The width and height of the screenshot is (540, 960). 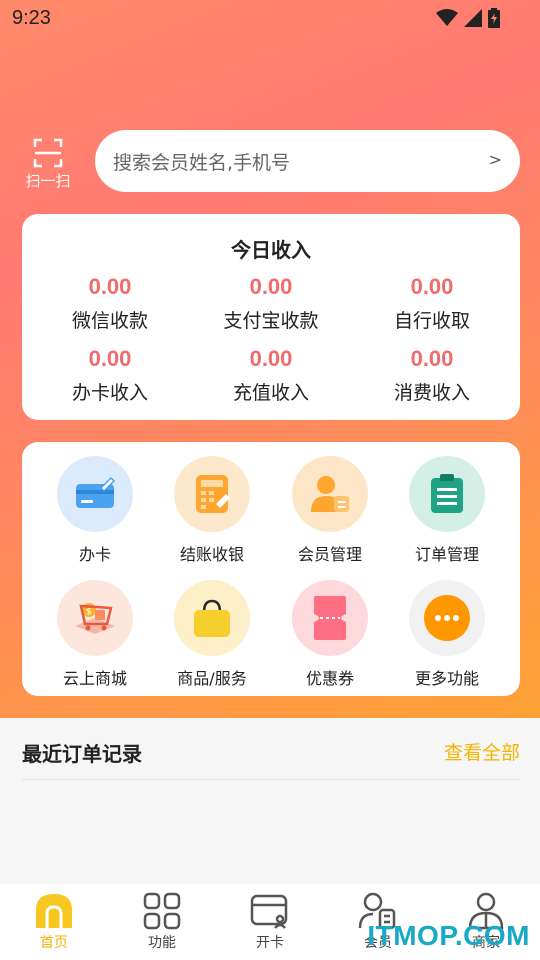 What do you see at coordinates (330, 618) in the screenshot?
I see `coupon-icon` at bounding box center [330, 618].